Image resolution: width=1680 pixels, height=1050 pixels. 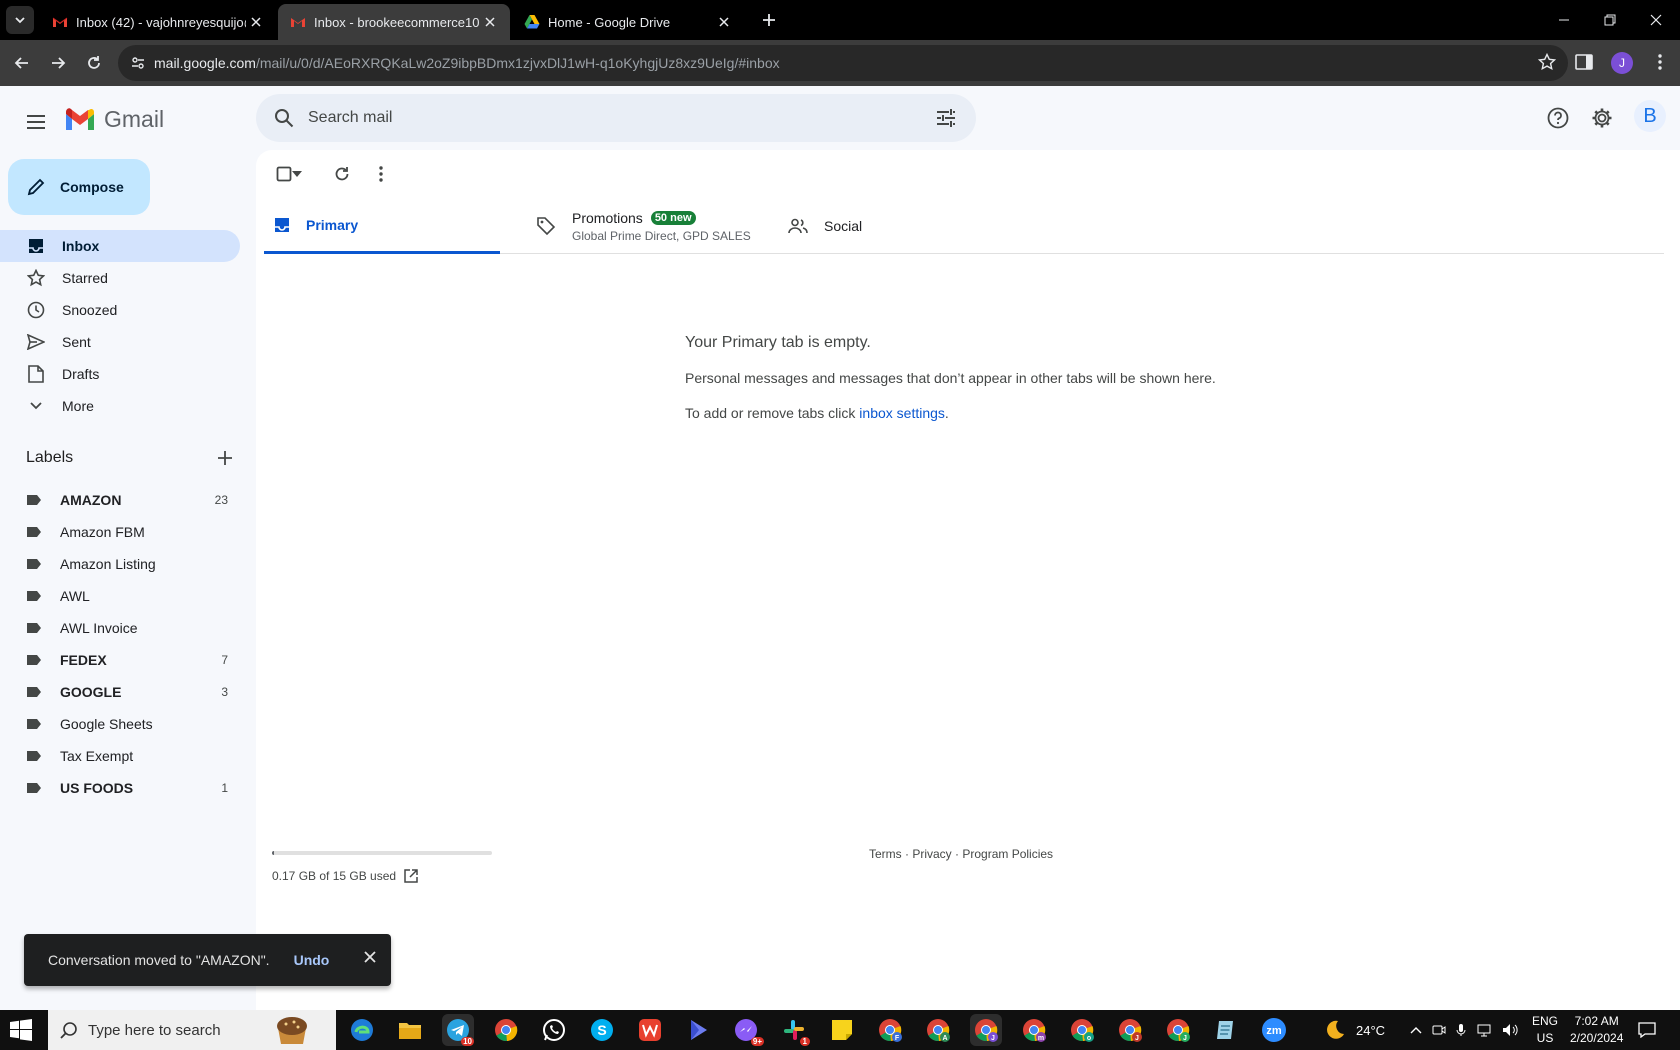 I want to click on tab-search-button, so click(x=20, y=20).